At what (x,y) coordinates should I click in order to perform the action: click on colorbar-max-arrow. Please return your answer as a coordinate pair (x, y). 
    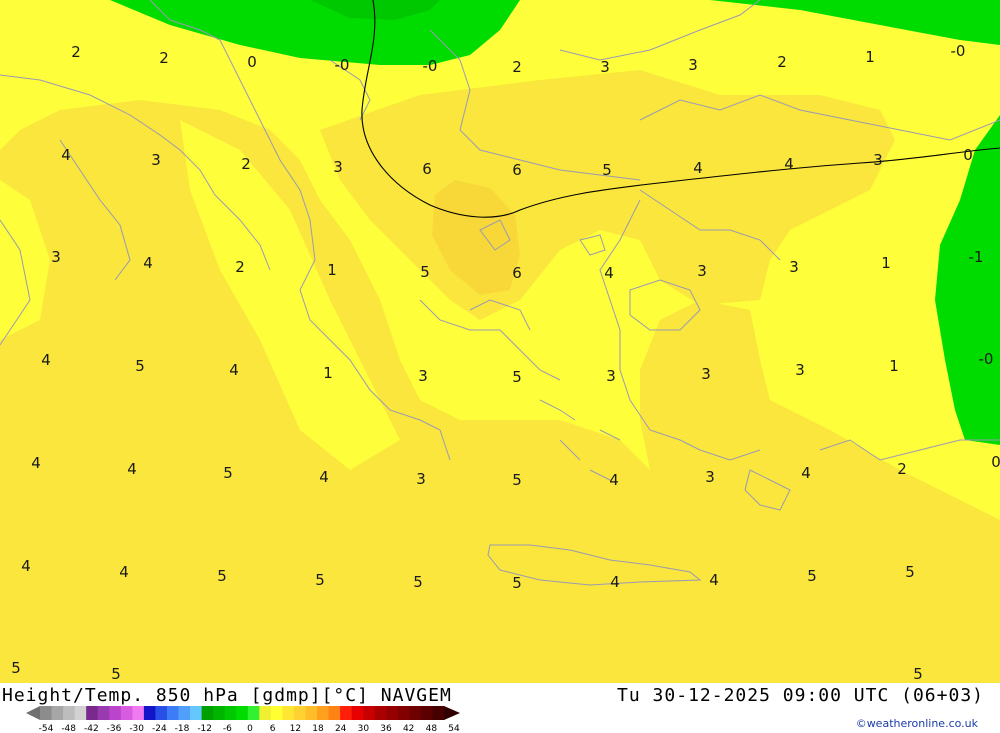
    Looking at the image, I should click on (452, 713).